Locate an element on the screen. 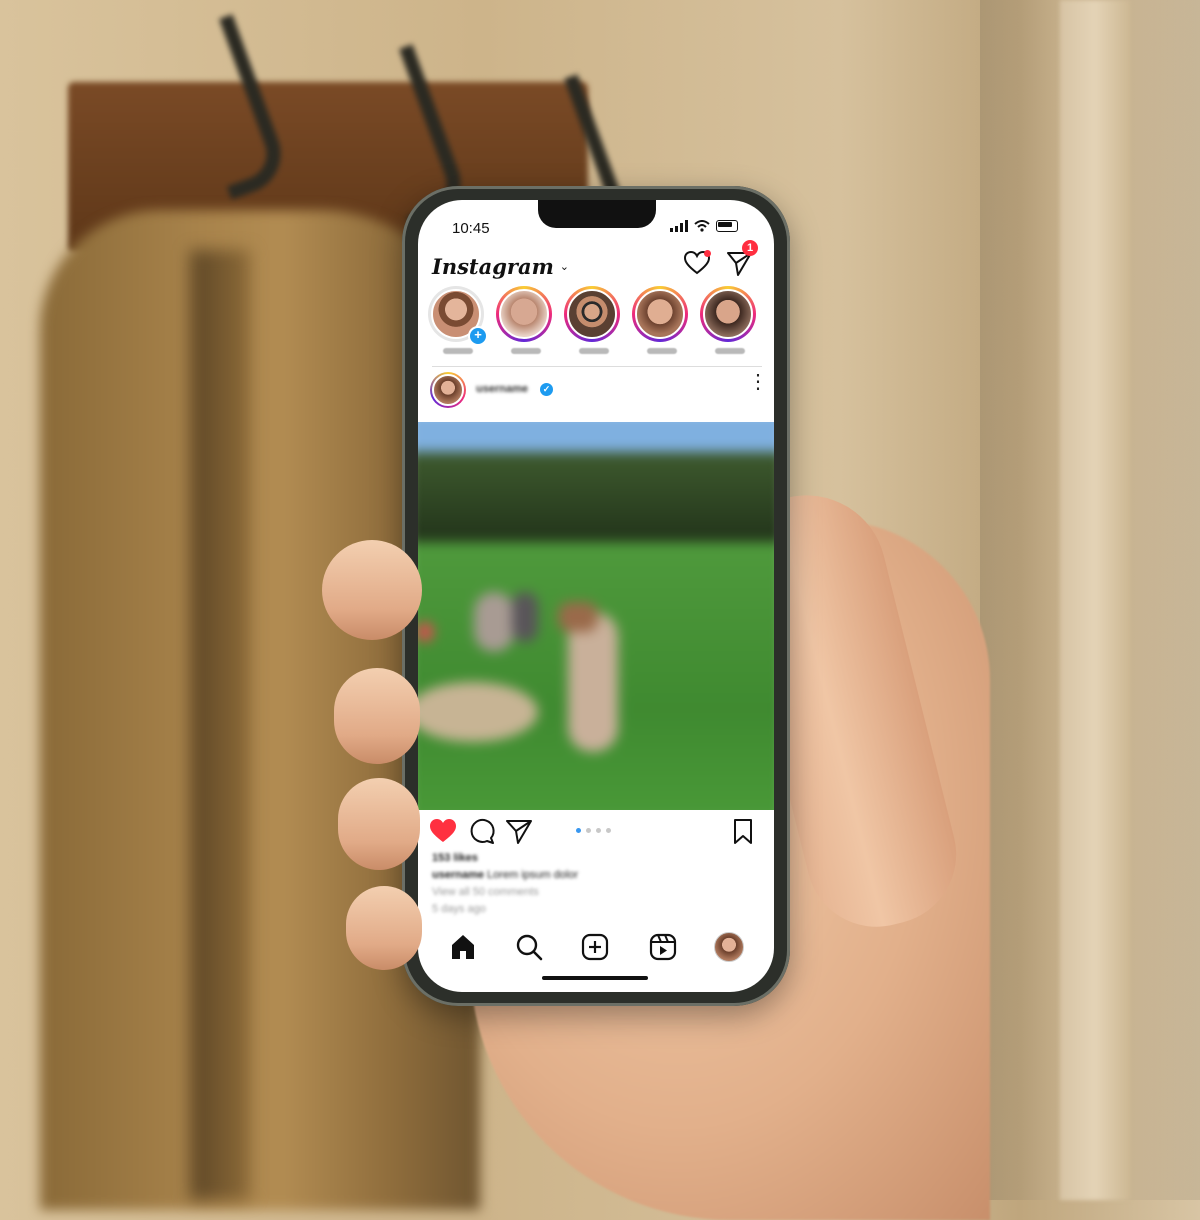 The image size is (1200, 1220). post-username: username is located at coordinates (502, 389).